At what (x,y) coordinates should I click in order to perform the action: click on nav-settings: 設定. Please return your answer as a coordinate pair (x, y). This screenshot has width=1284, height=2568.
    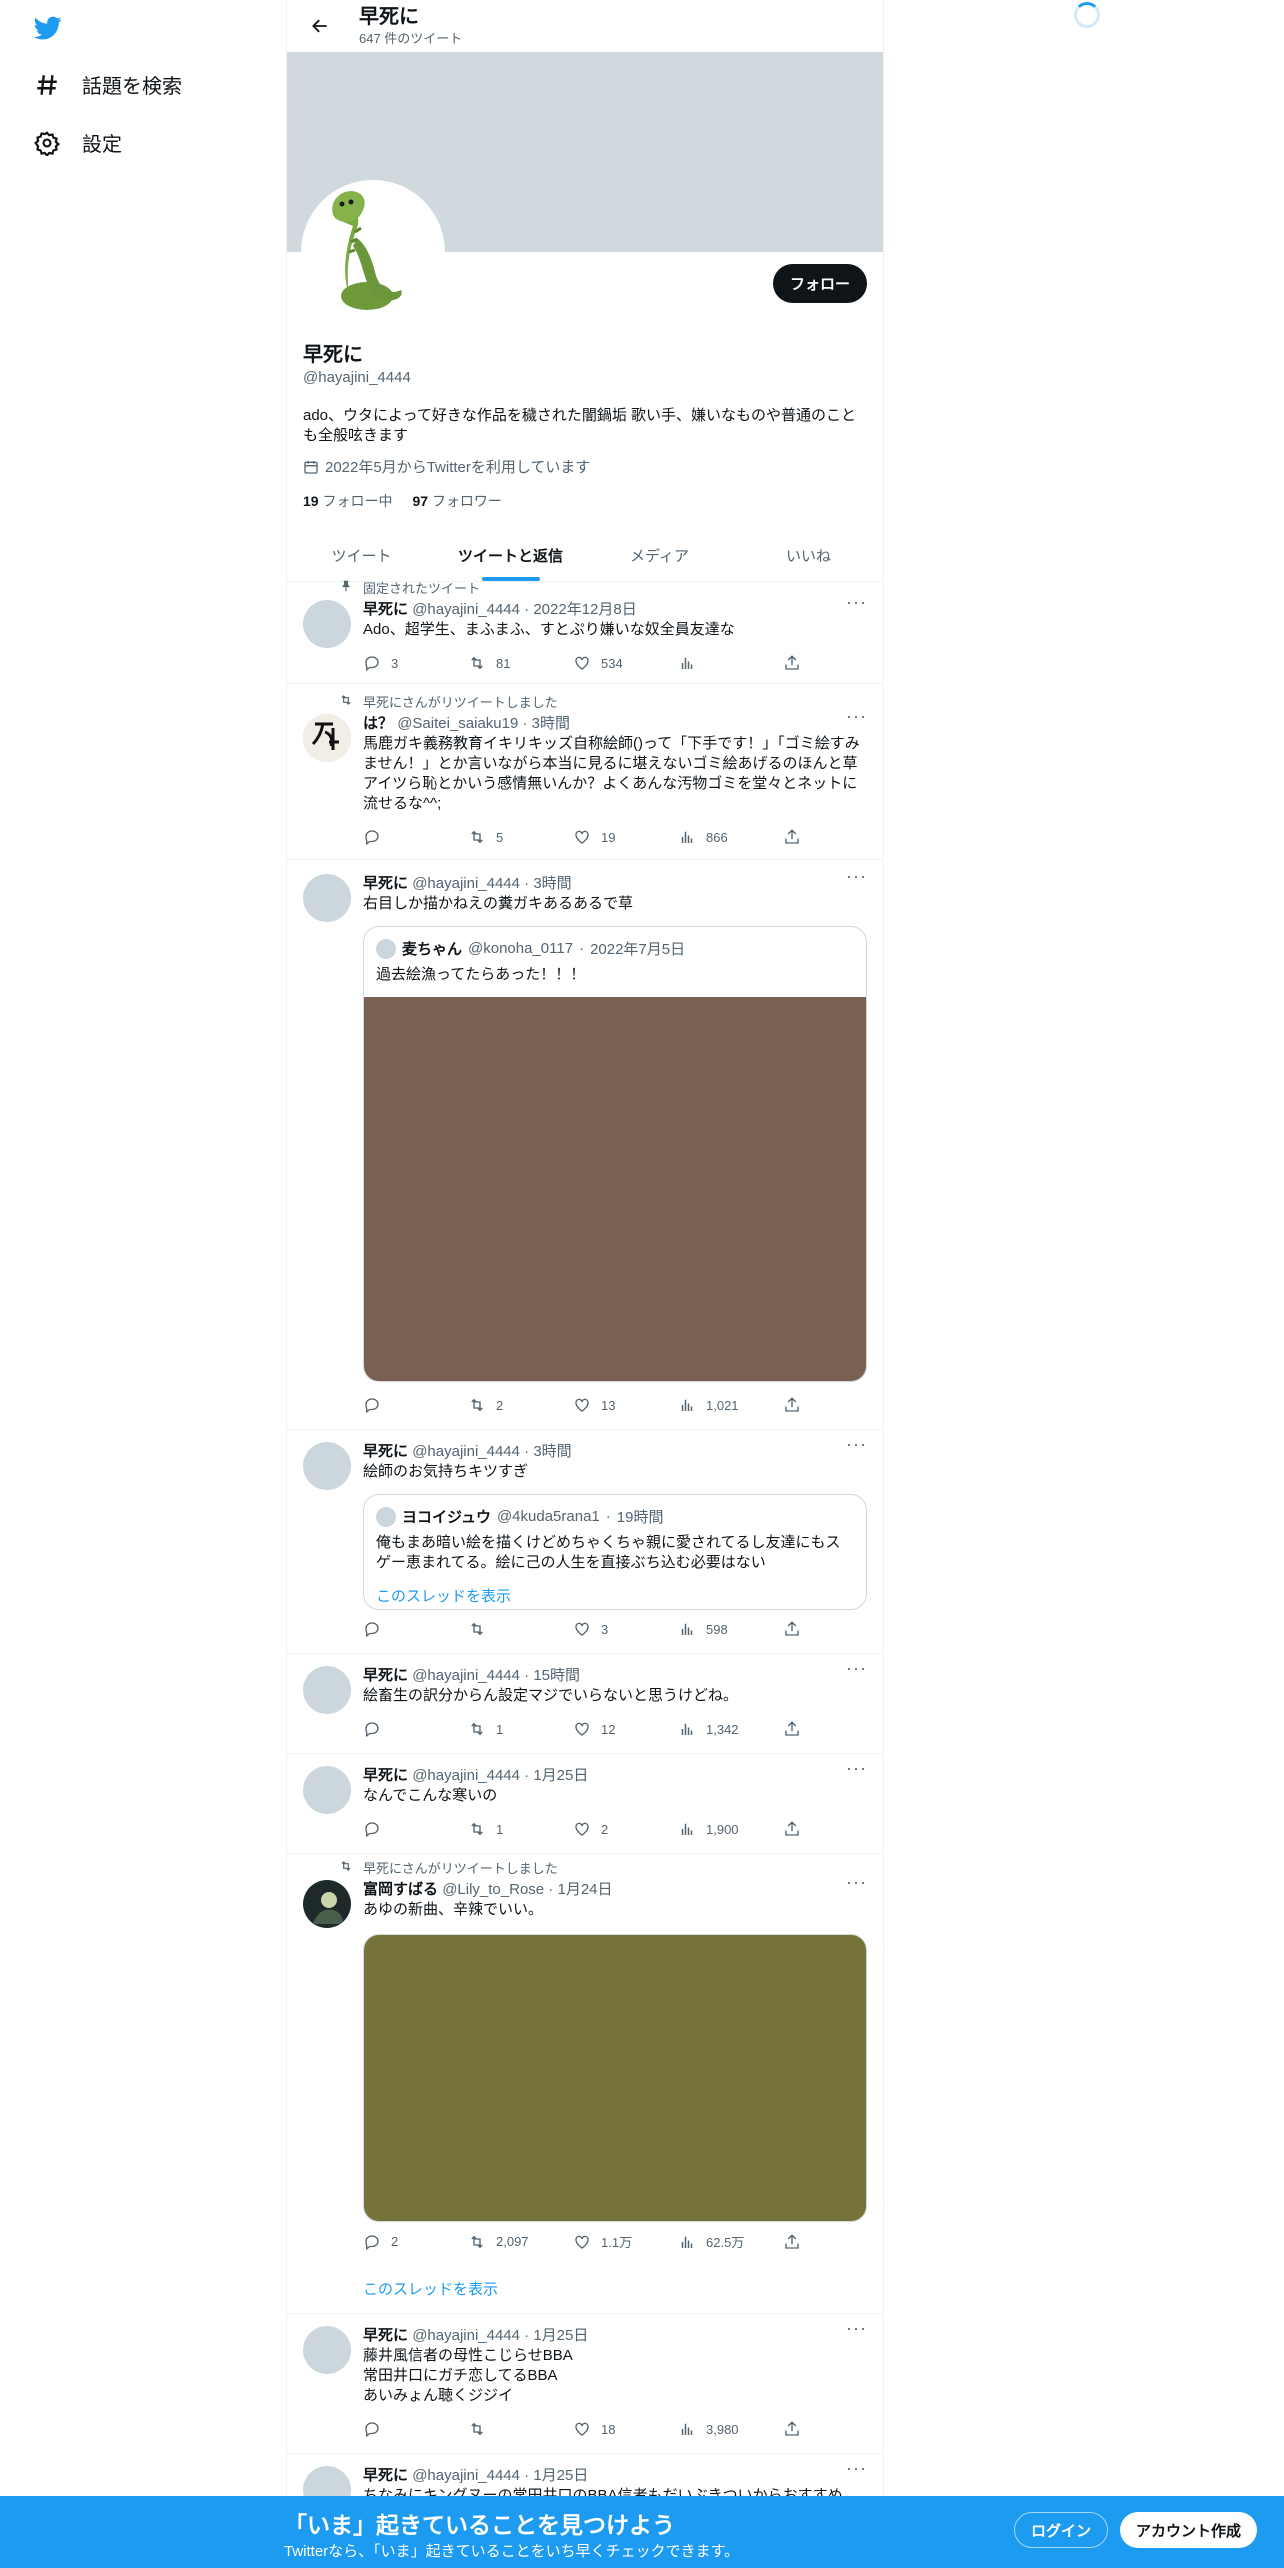
    Looking at the image, I should click on (78, 142).